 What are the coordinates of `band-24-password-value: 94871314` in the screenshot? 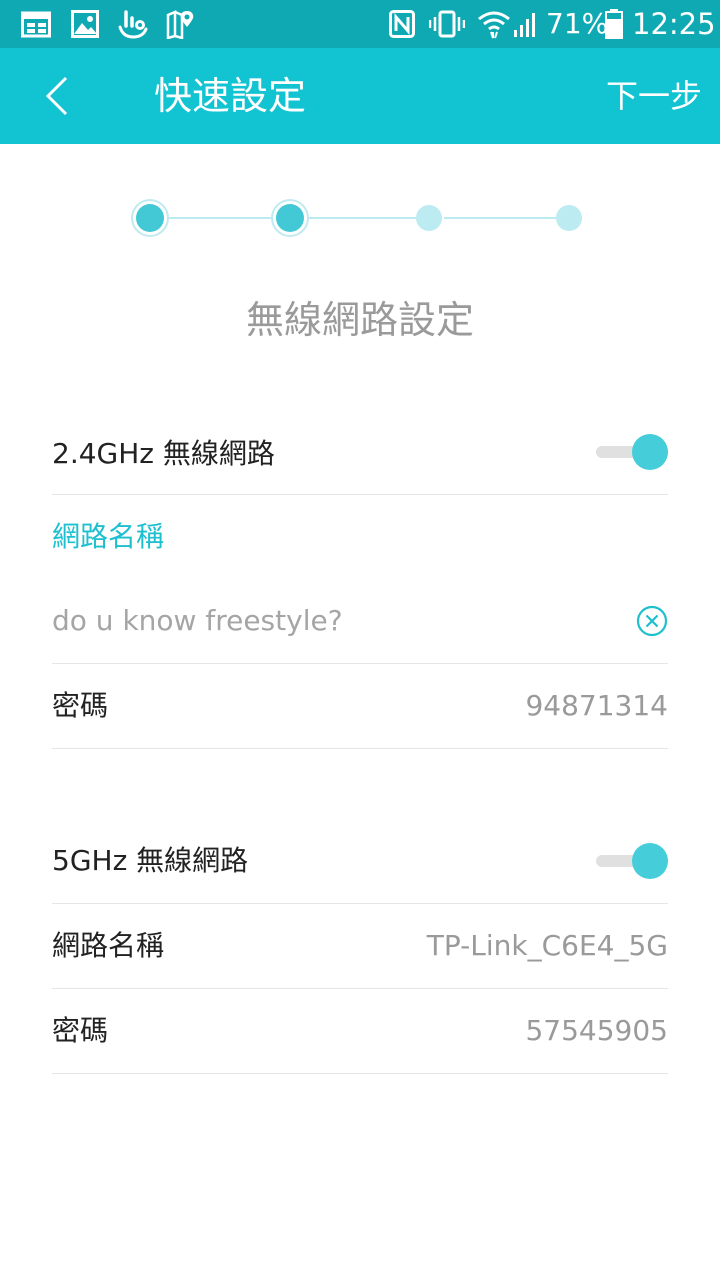 It's located at (596, 705).